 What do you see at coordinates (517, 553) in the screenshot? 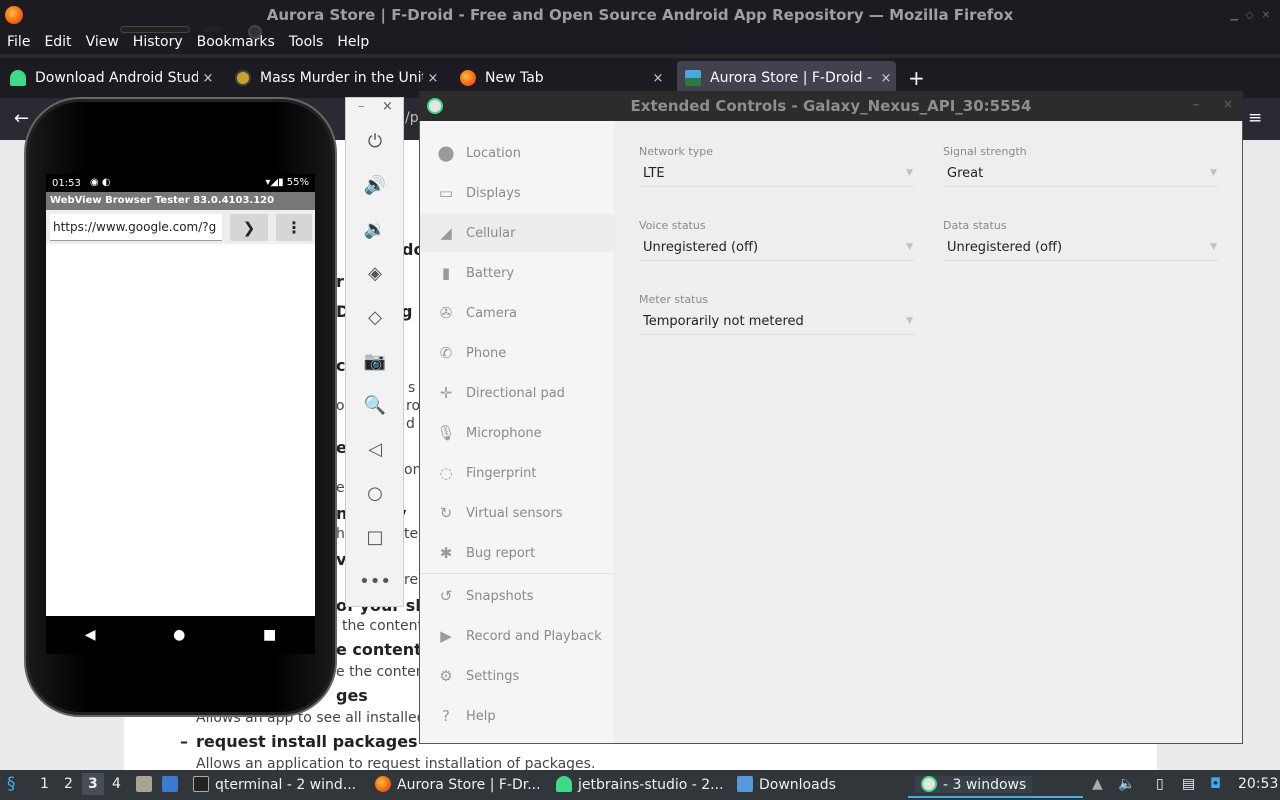
I see `nav-item-bug-report: ✱ Bug report` at bounding box center [517, 553].